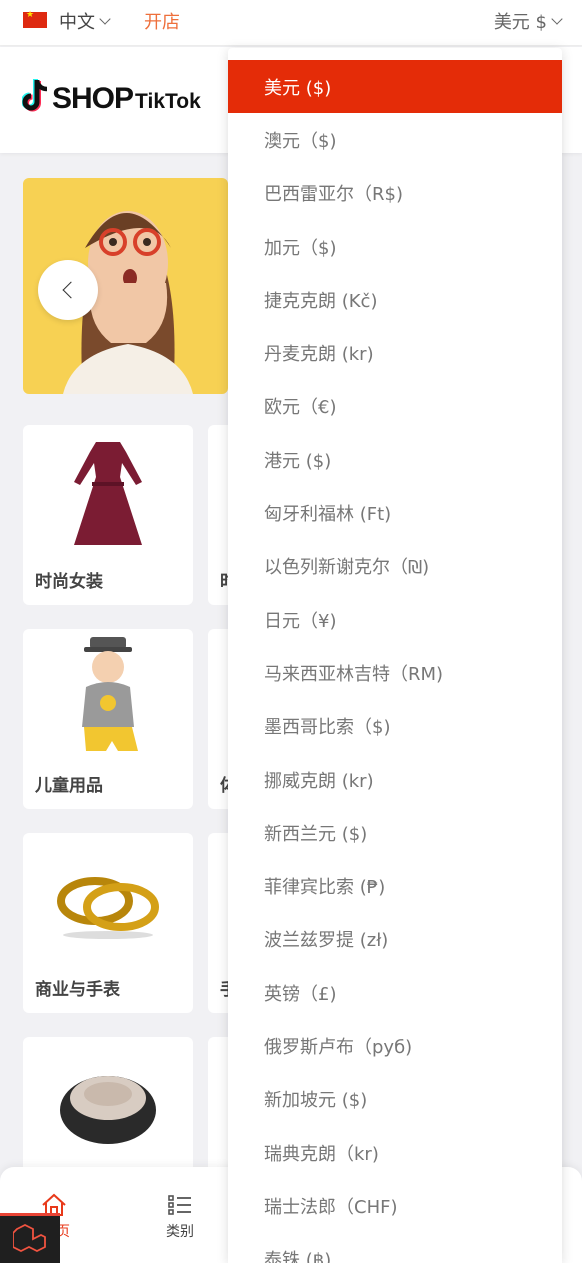  Describe the element at coordinates (395, 1248) in the screenshot. I see `currency-option: 泰铢 (฿)` at that location.